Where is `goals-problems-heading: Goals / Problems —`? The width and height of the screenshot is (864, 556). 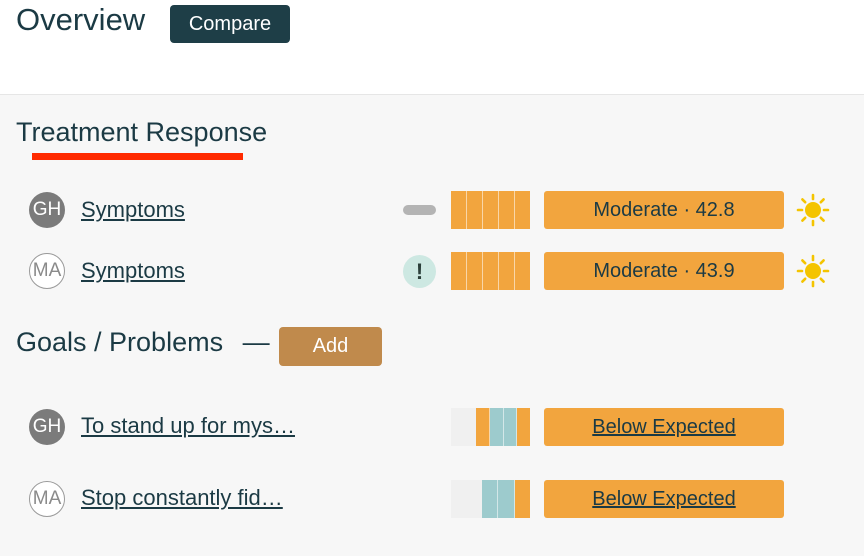
goals-problems-heading: Goals / Problems — is located at coordinates (143, 342).